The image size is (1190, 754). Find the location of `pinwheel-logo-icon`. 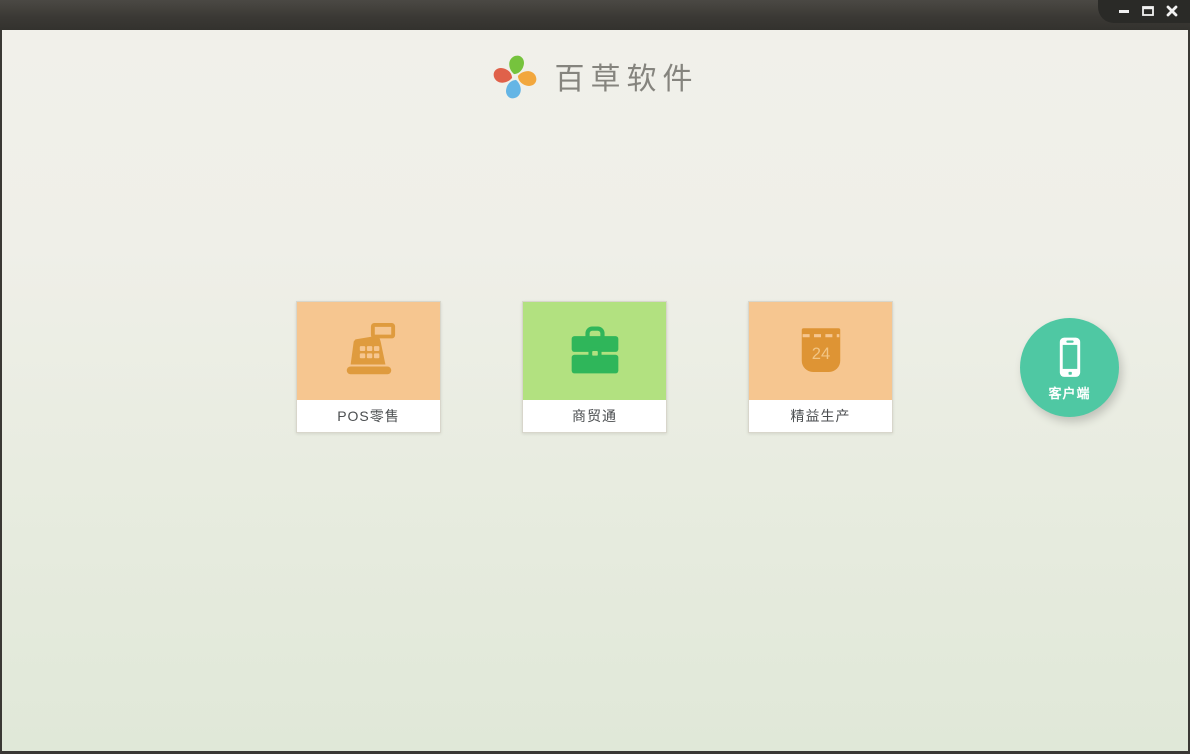

pinwheel-logo-icon is located at coordinates (514, 77).